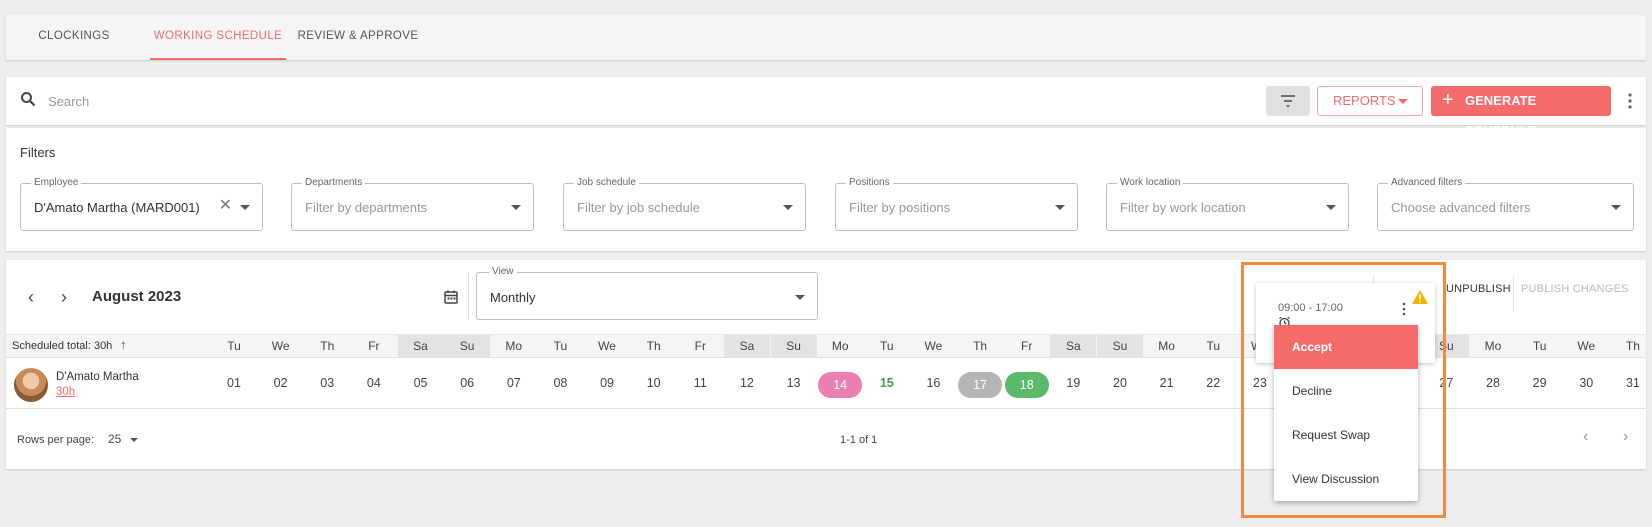  What do you see at coordinates (1343, 390) in the screenshot?
I see `highlight-box` at bounding box center [1343, 390].